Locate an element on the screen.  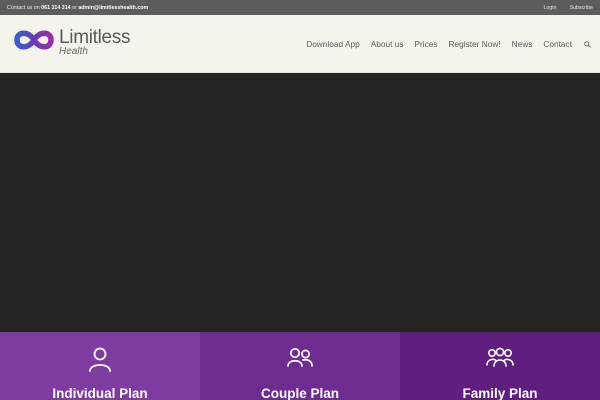
subscribe-link: Subscribe is located at coordinates (581, 8).